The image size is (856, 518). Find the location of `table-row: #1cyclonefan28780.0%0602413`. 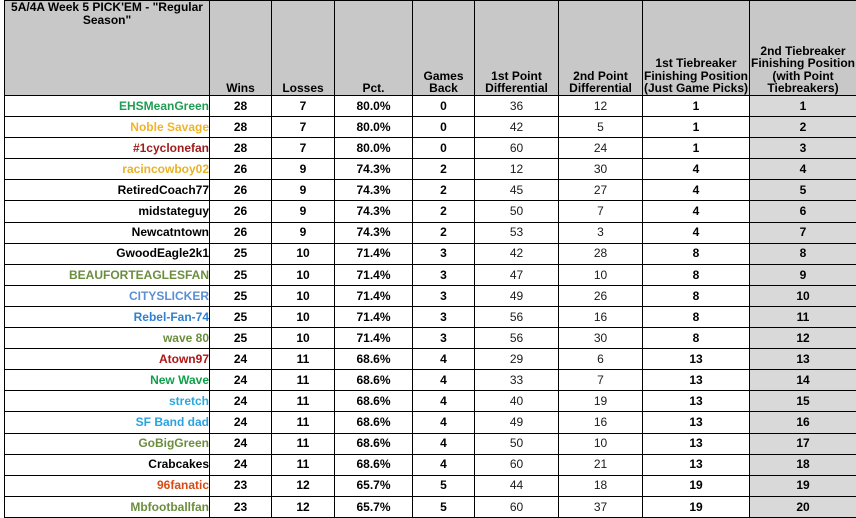

table-row: #1cyclonefan28780.0%0602413 is located at coordinates (430, 148).